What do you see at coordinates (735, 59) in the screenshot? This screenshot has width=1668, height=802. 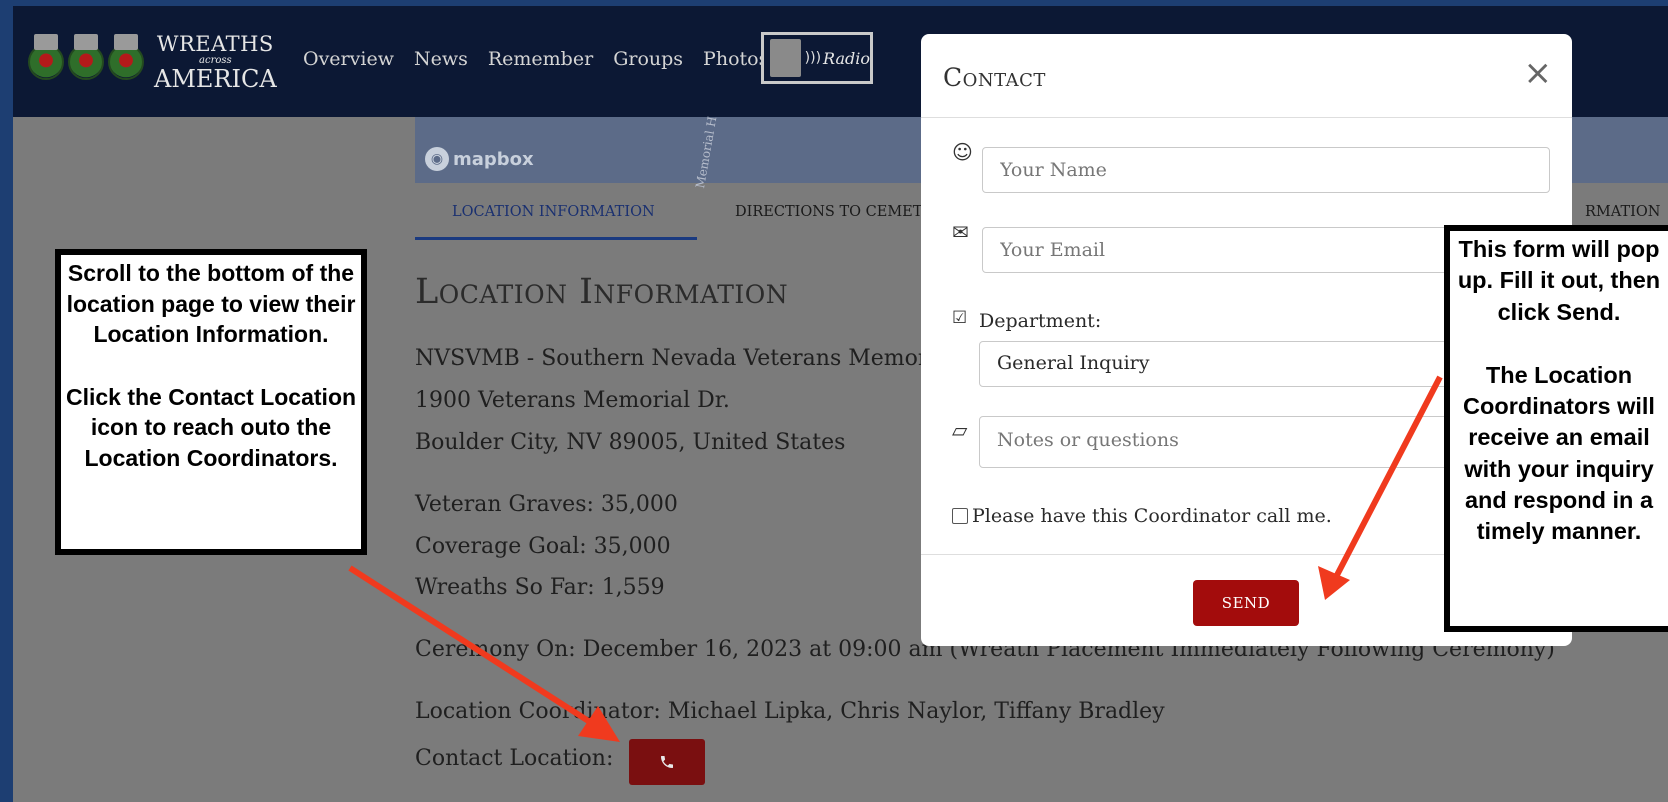 I see `nav-link-photos: Photos` at bounding box center [735, 59].